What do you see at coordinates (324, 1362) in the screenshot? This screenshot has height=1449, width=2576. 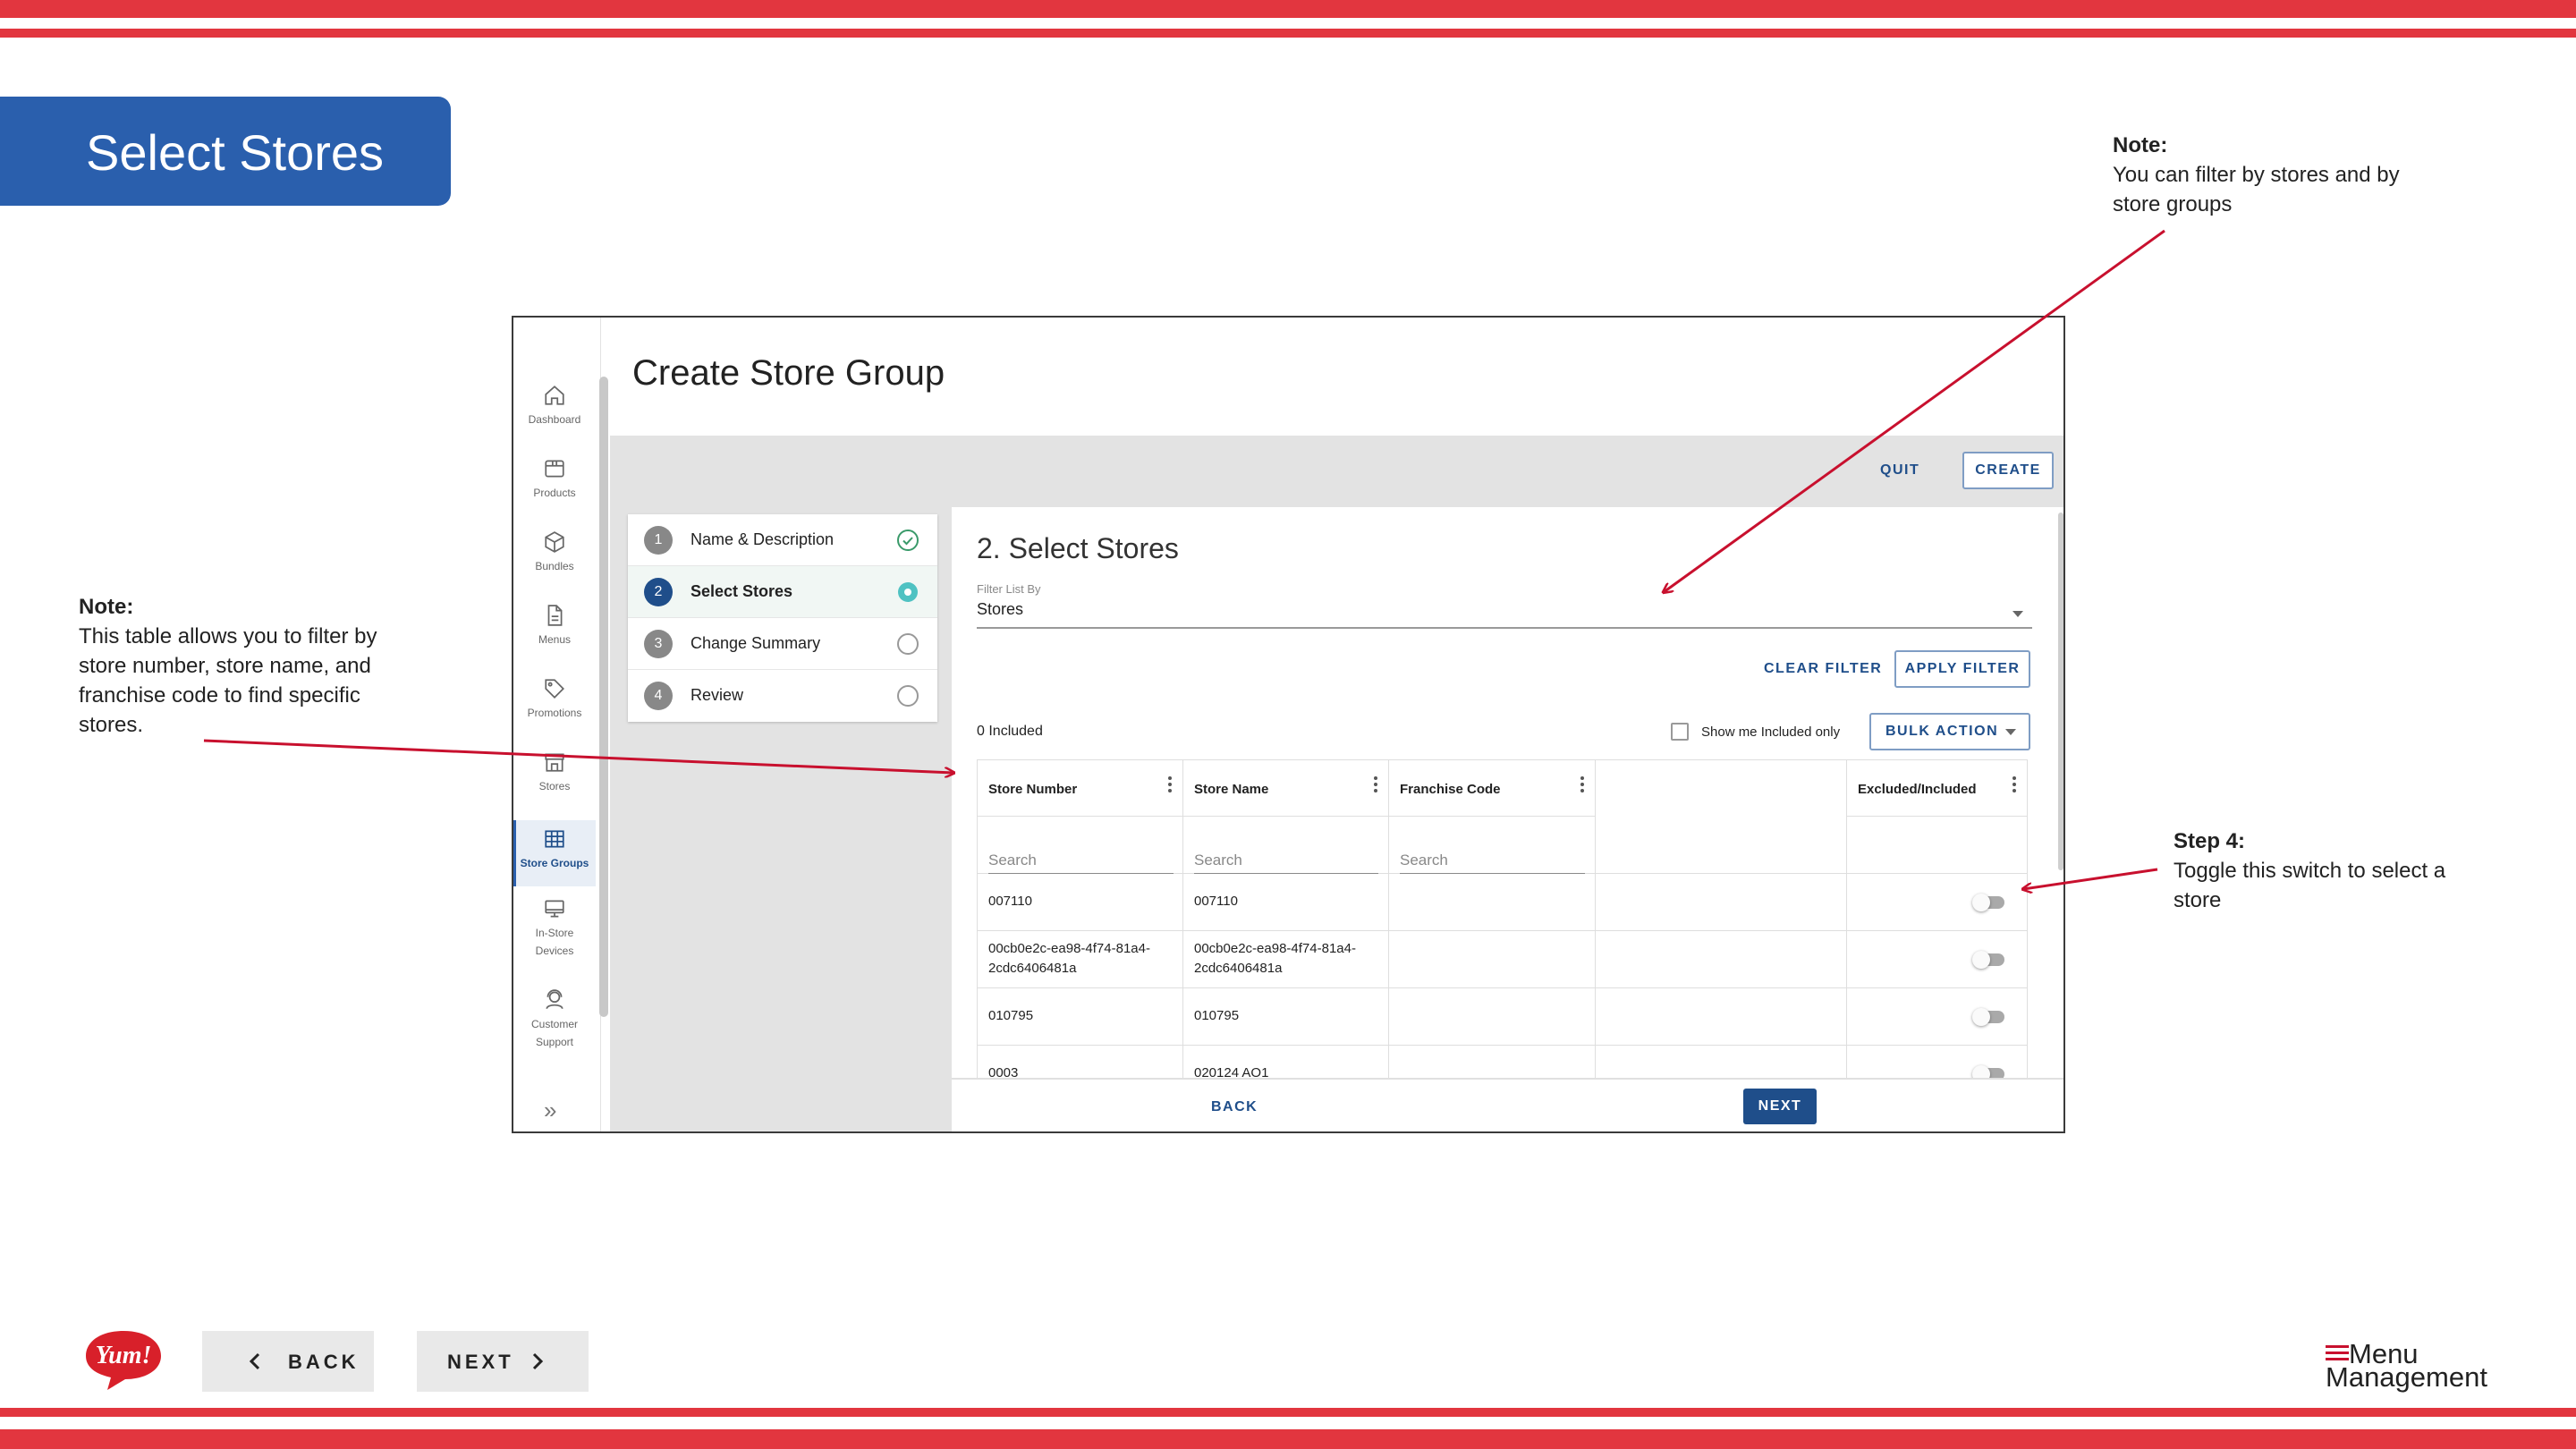 I see `slide-back-label: BACK` at bounding box center [324, 1362].